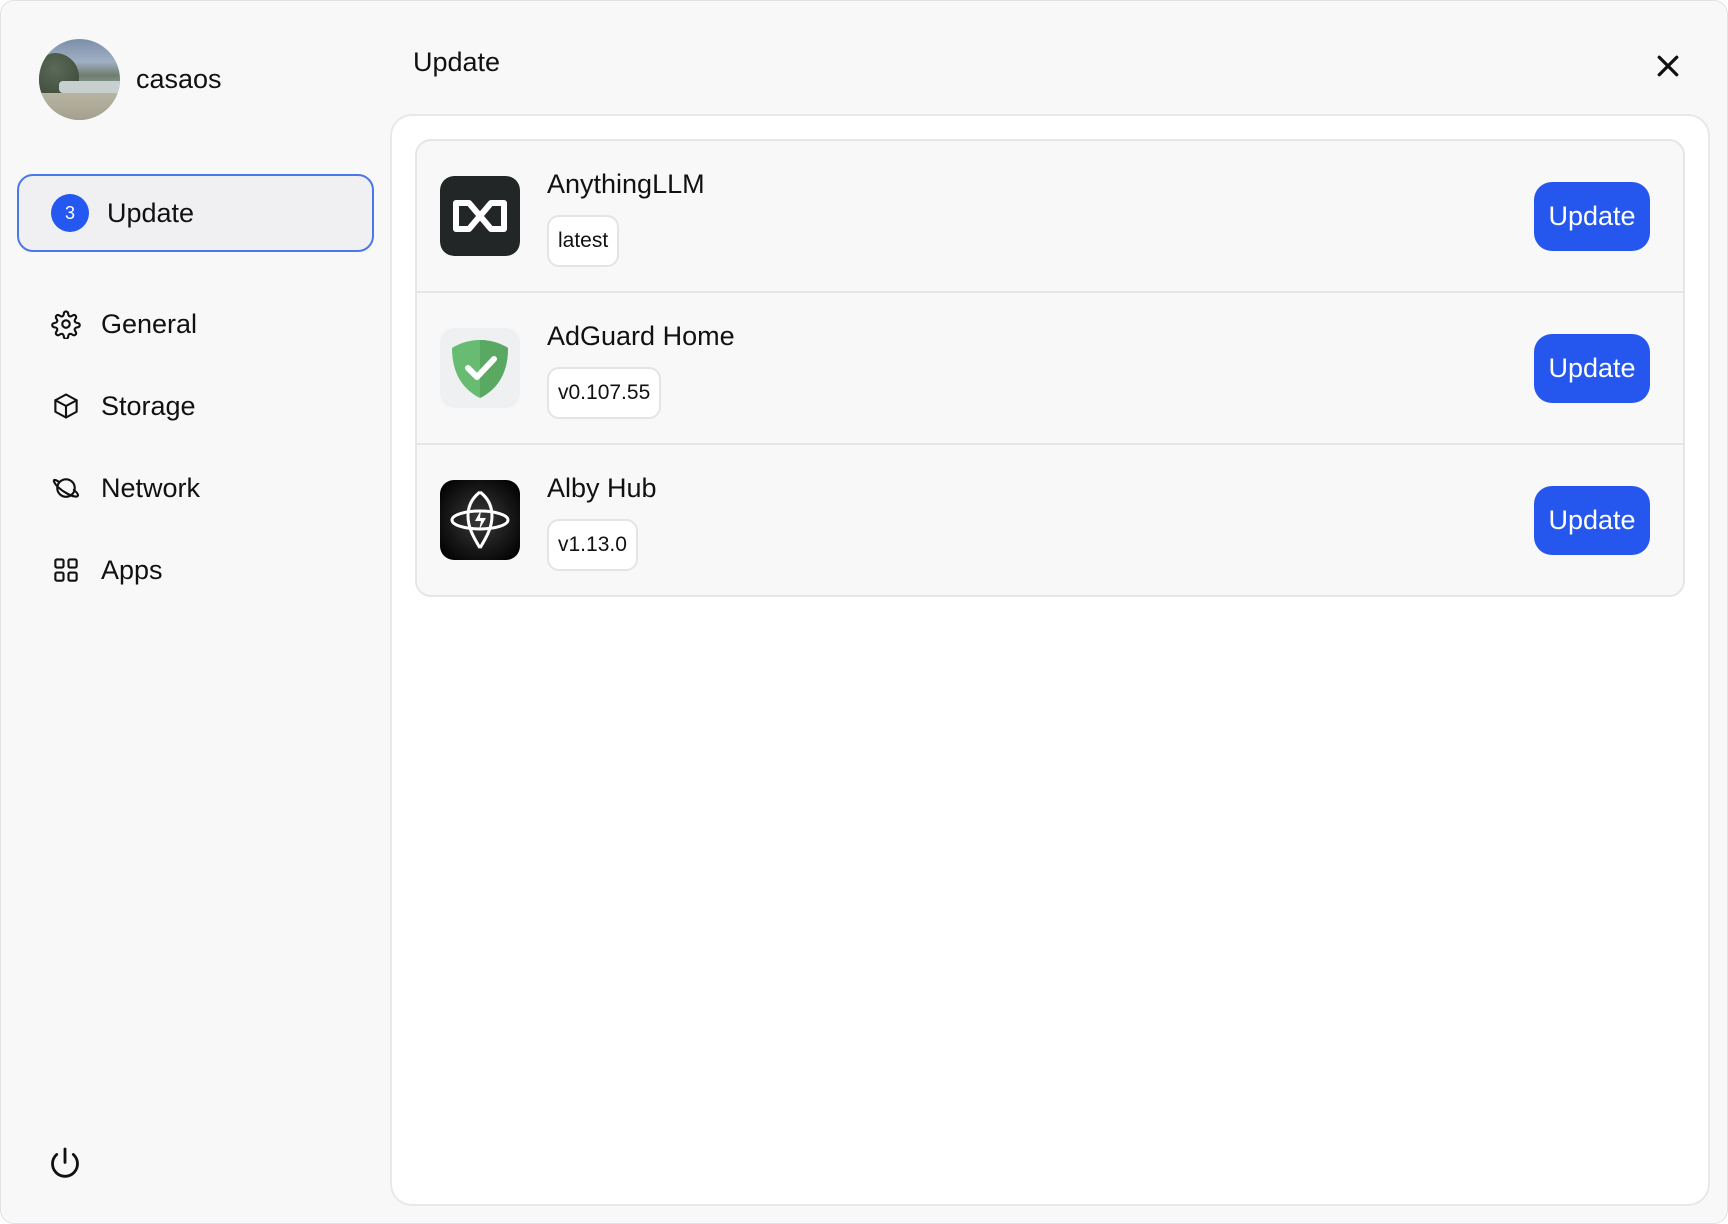  What do you see at coordinates (195, 570) in the screenshot?
I see `sidebar-item-apps: Apps` at bounding box center [195, 570].